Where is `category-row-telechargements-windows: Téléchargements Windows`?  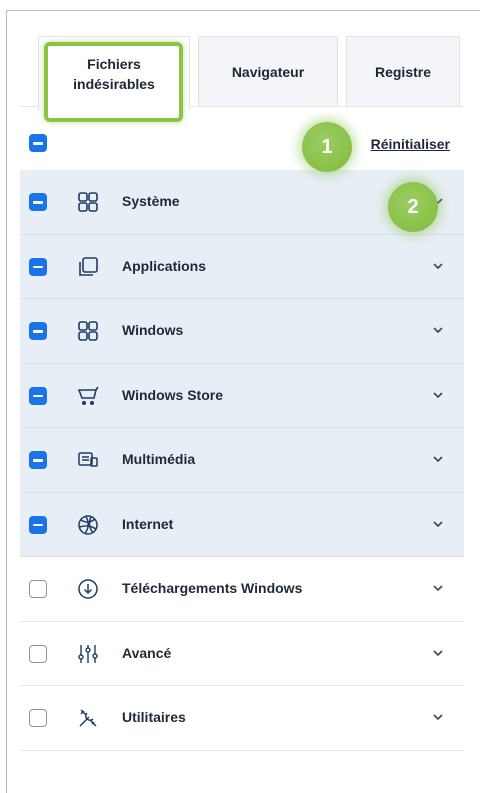 category-row-telechargements-windows: Téléchargements Windows is located at coordinates (242, 589).